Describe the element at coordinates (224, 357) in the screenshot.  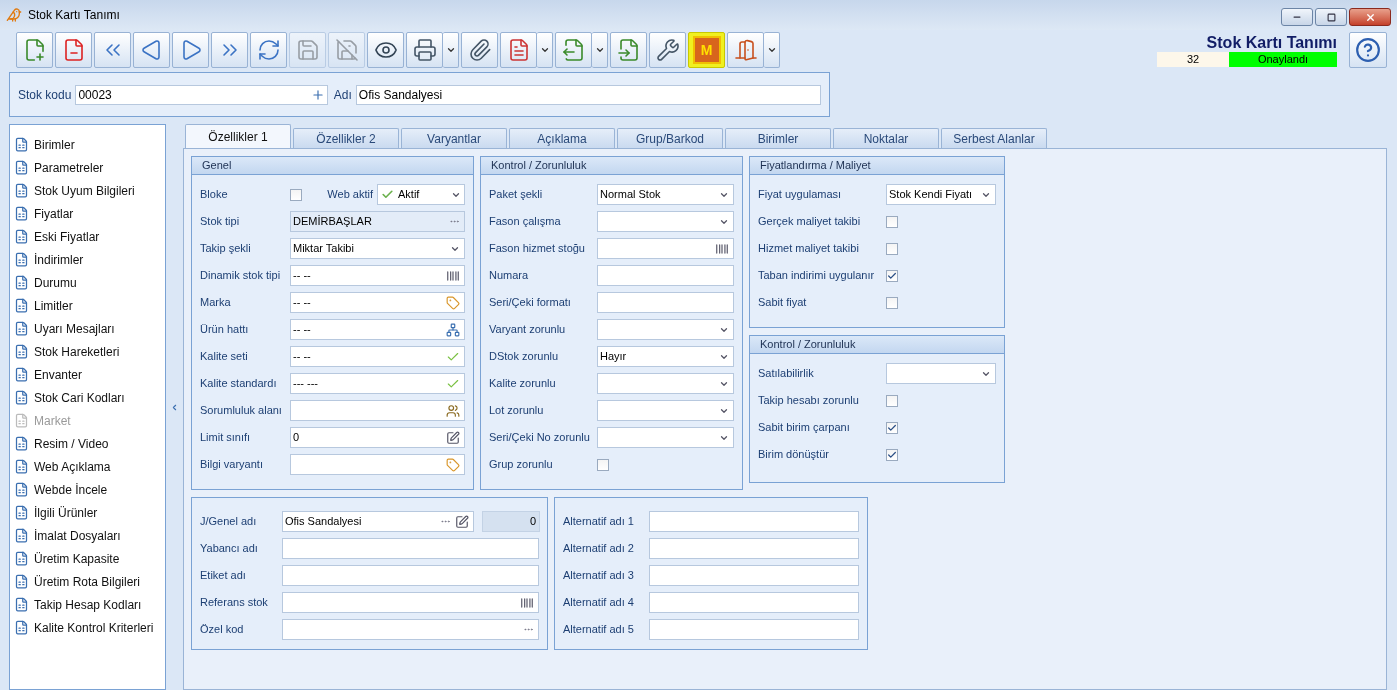
I see `field-label: Kalite seti` at that location.